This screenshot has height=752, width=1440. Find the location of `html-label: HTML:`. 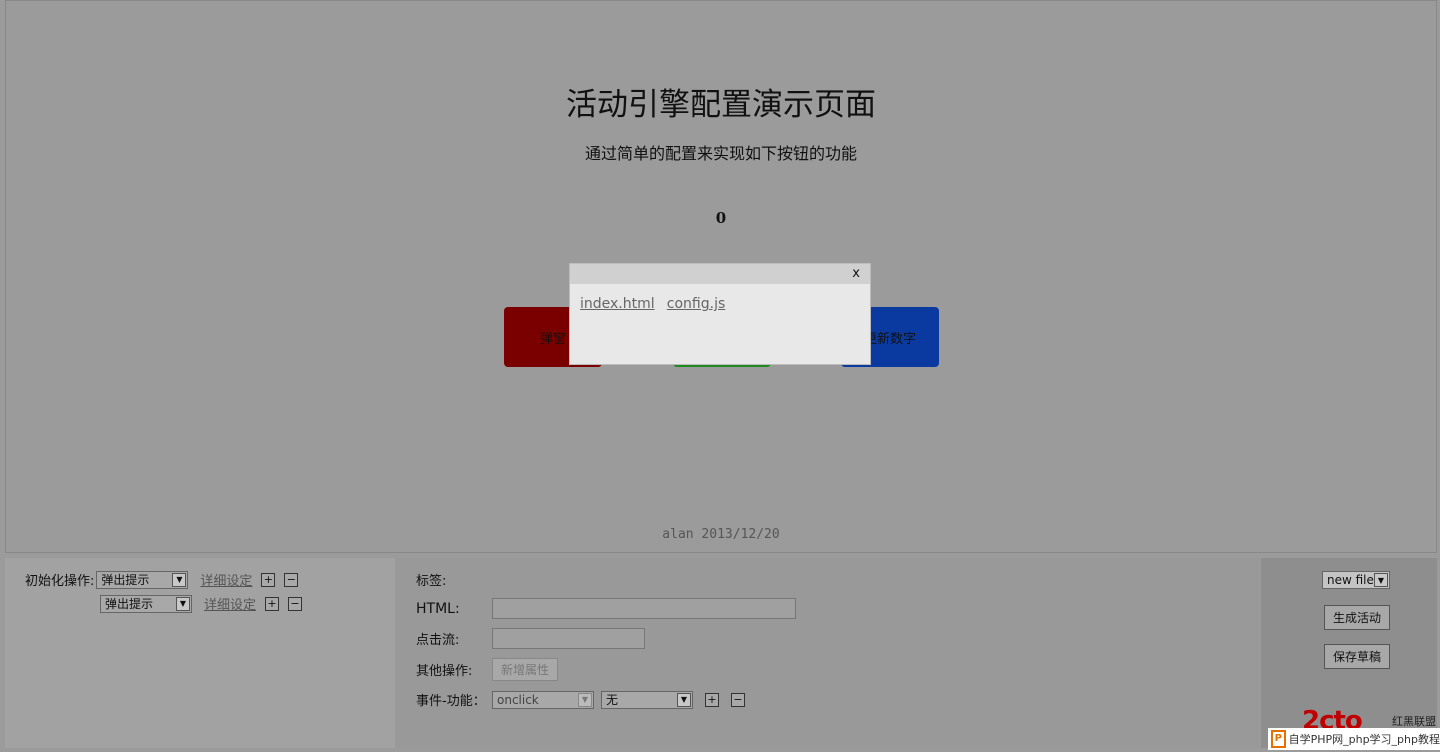

html-label: HTML: is located at coordinates (438, 608).